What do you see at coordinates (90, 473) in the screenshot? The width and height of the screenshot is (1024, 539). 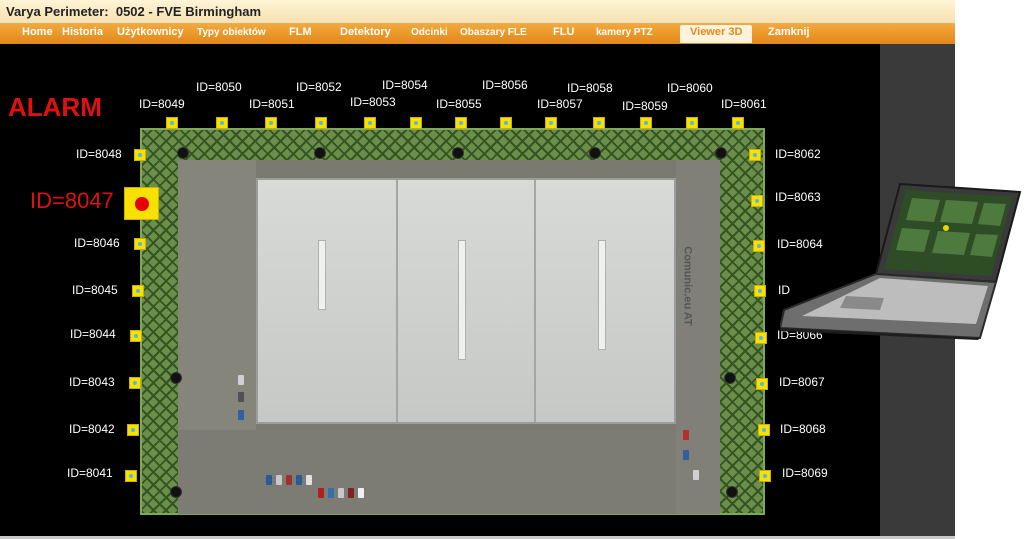 I see `sensor-label-8041: ID=8041` at bounding box center [90, 473].